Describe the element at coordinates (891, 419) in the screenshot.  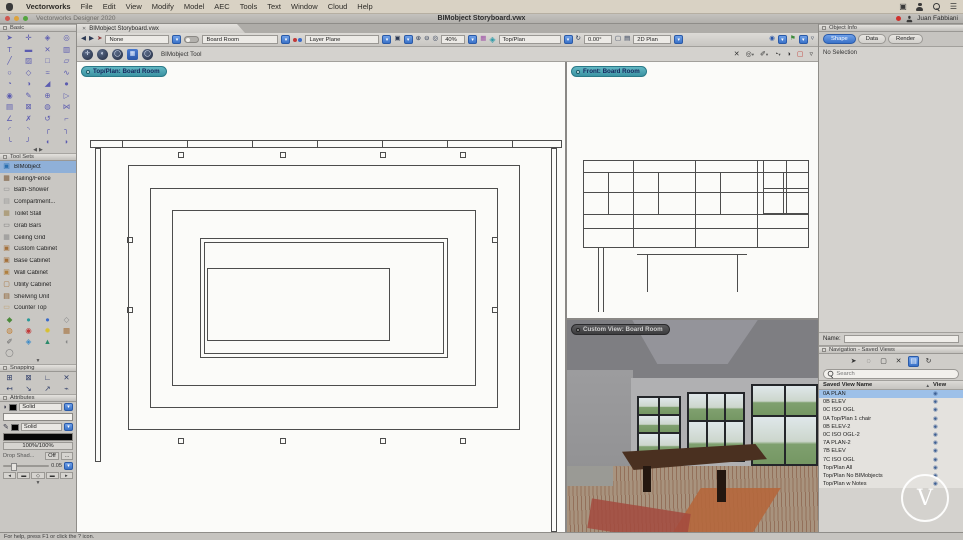
I see `saved-view-row: 0A Top/Plan 1 chair ◉` at that location.